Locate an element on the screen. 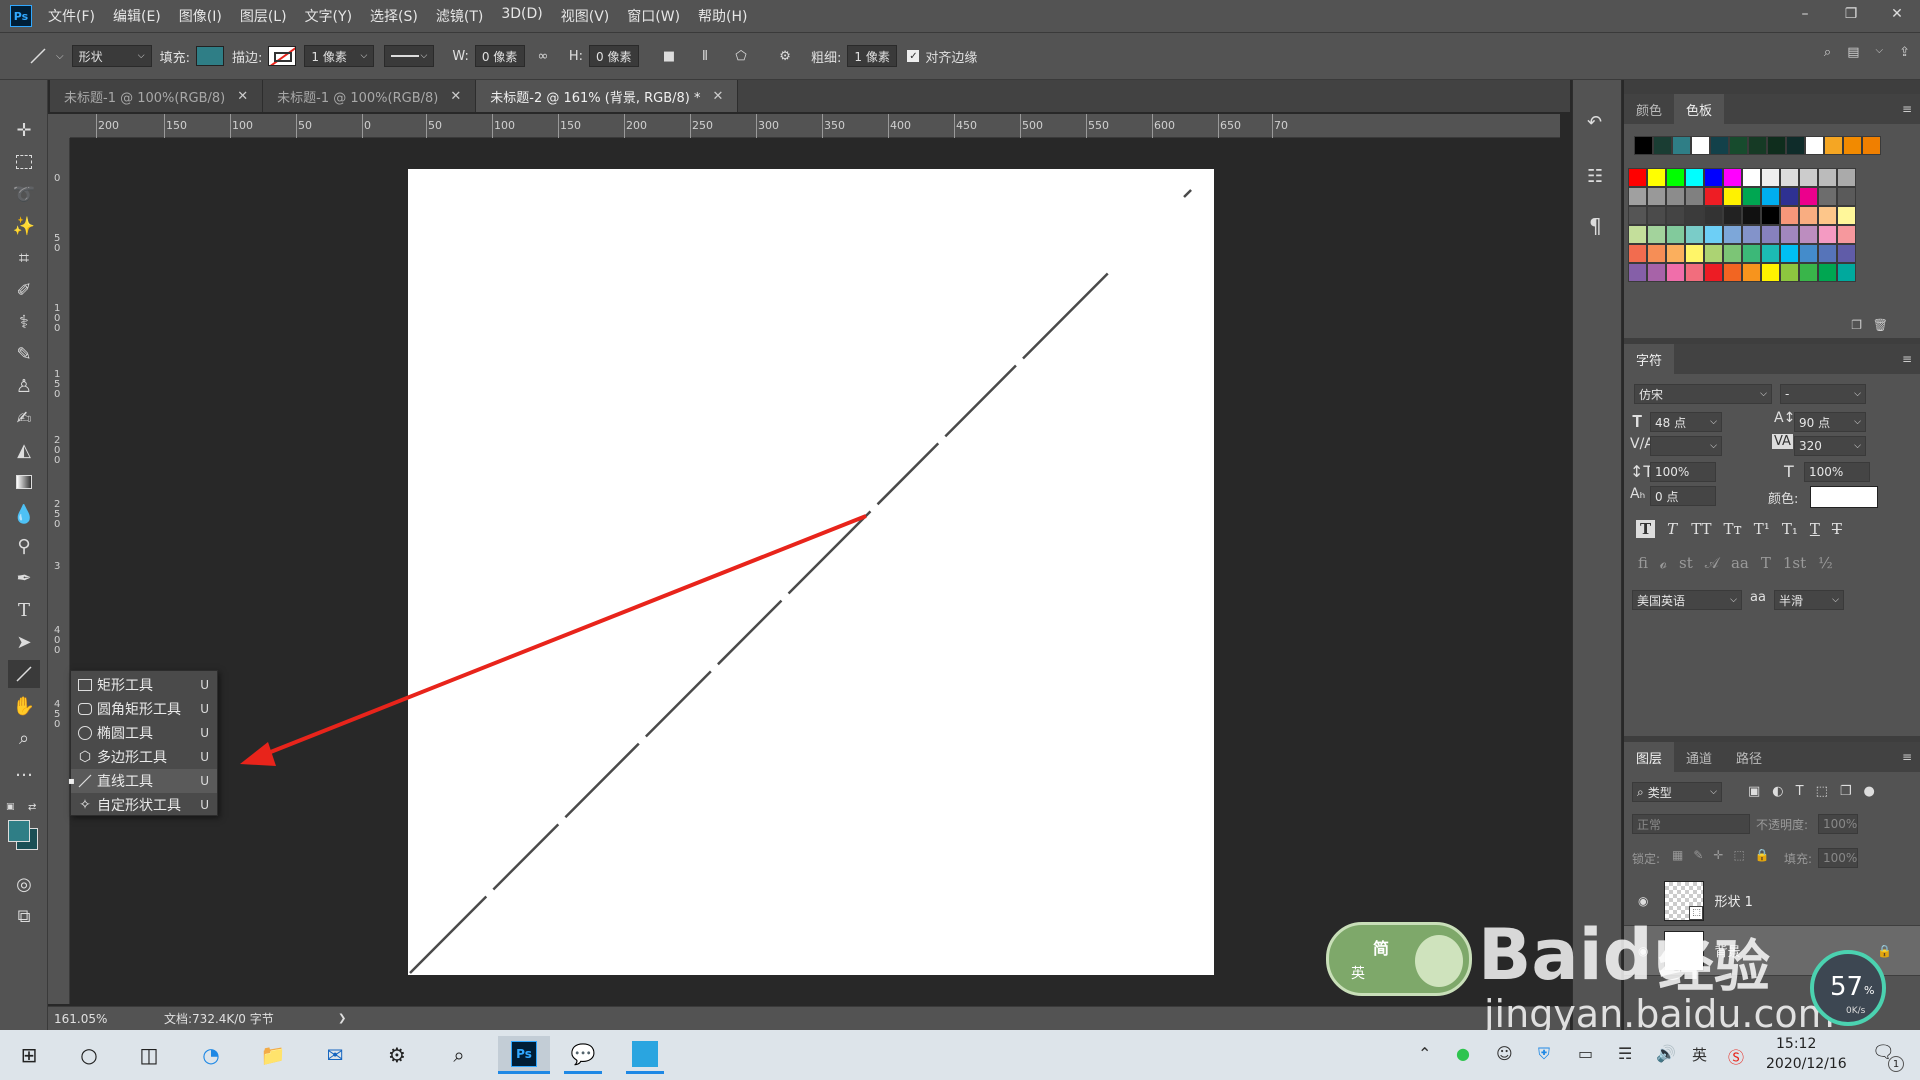 This screenshot has width=1920, height=1080. healing-brush-icon: ⚕ is located at coordinates (24, 322).